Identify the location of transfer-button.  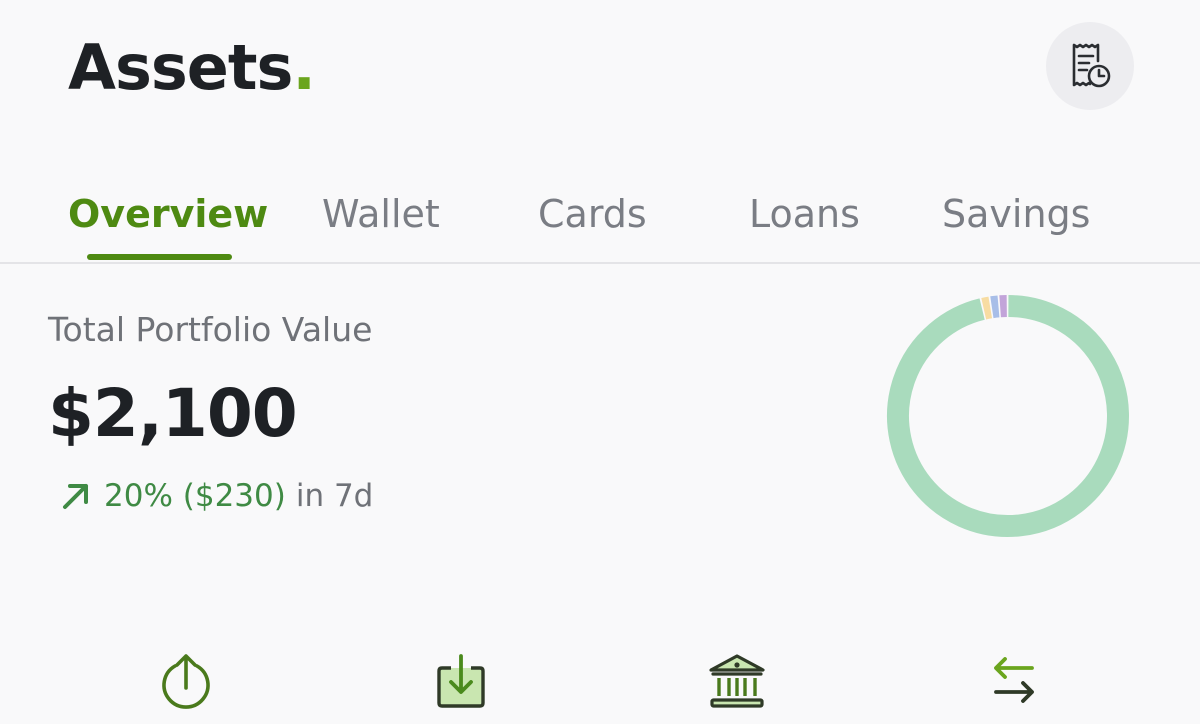
(1014, 680).